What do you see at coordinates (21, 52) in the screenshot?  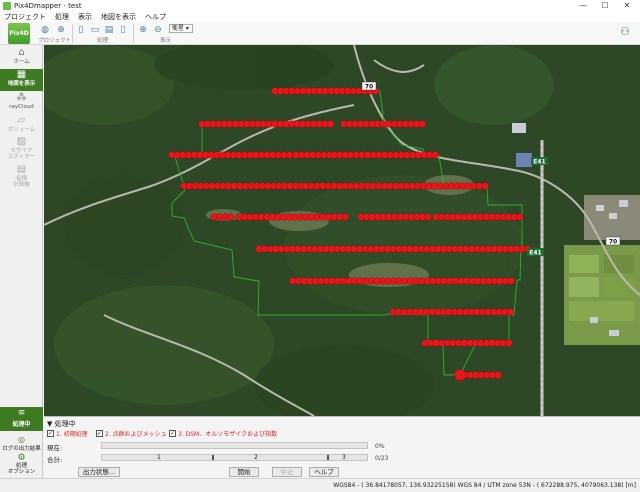 I see `home-icon: ⌂` at bounding box center [21, 52].